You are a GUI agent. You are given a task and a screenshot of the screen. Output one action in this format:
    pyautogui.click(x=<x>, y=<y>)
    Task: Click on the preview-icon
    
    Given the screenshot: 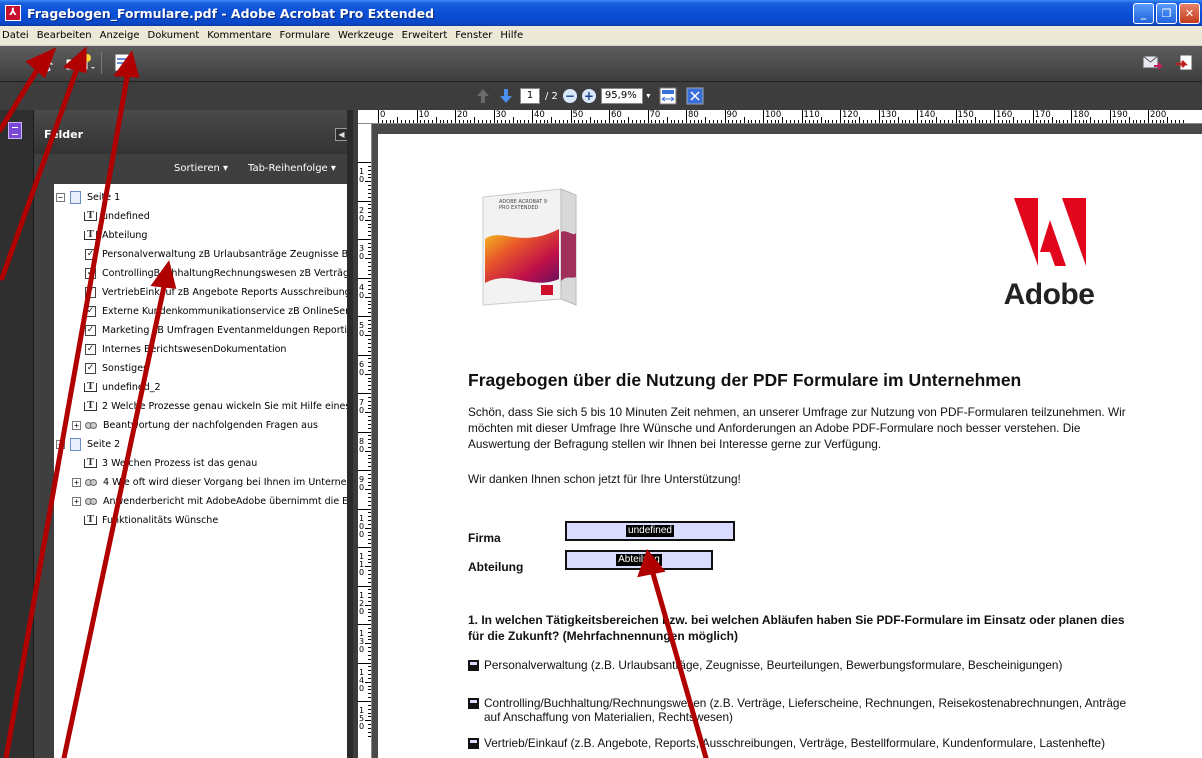 What is the action you would take?
    pyautogui.click(x=123, y=63)
    